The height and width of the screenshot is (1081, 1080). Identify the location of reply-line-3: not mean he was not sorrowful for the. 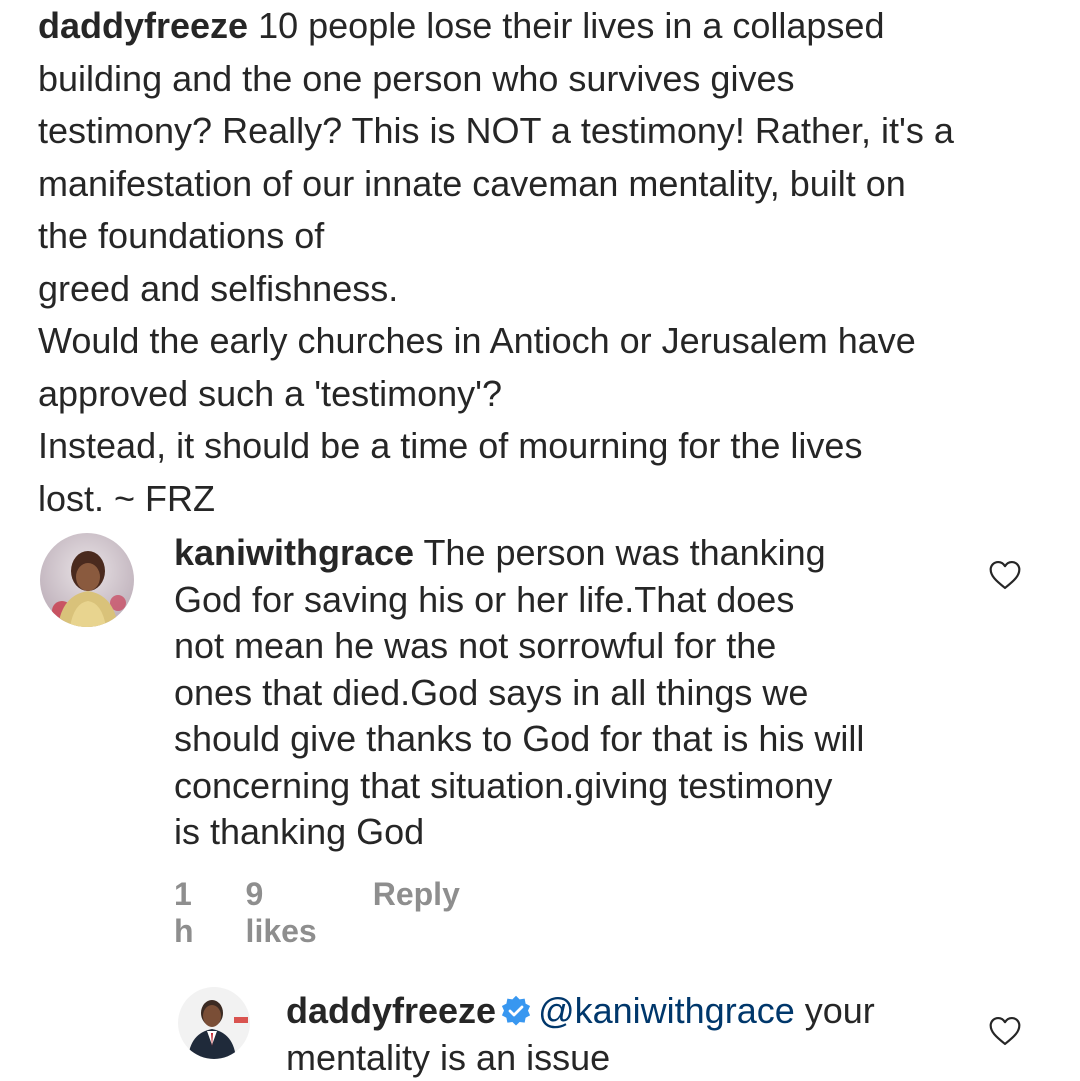
(574, 646).